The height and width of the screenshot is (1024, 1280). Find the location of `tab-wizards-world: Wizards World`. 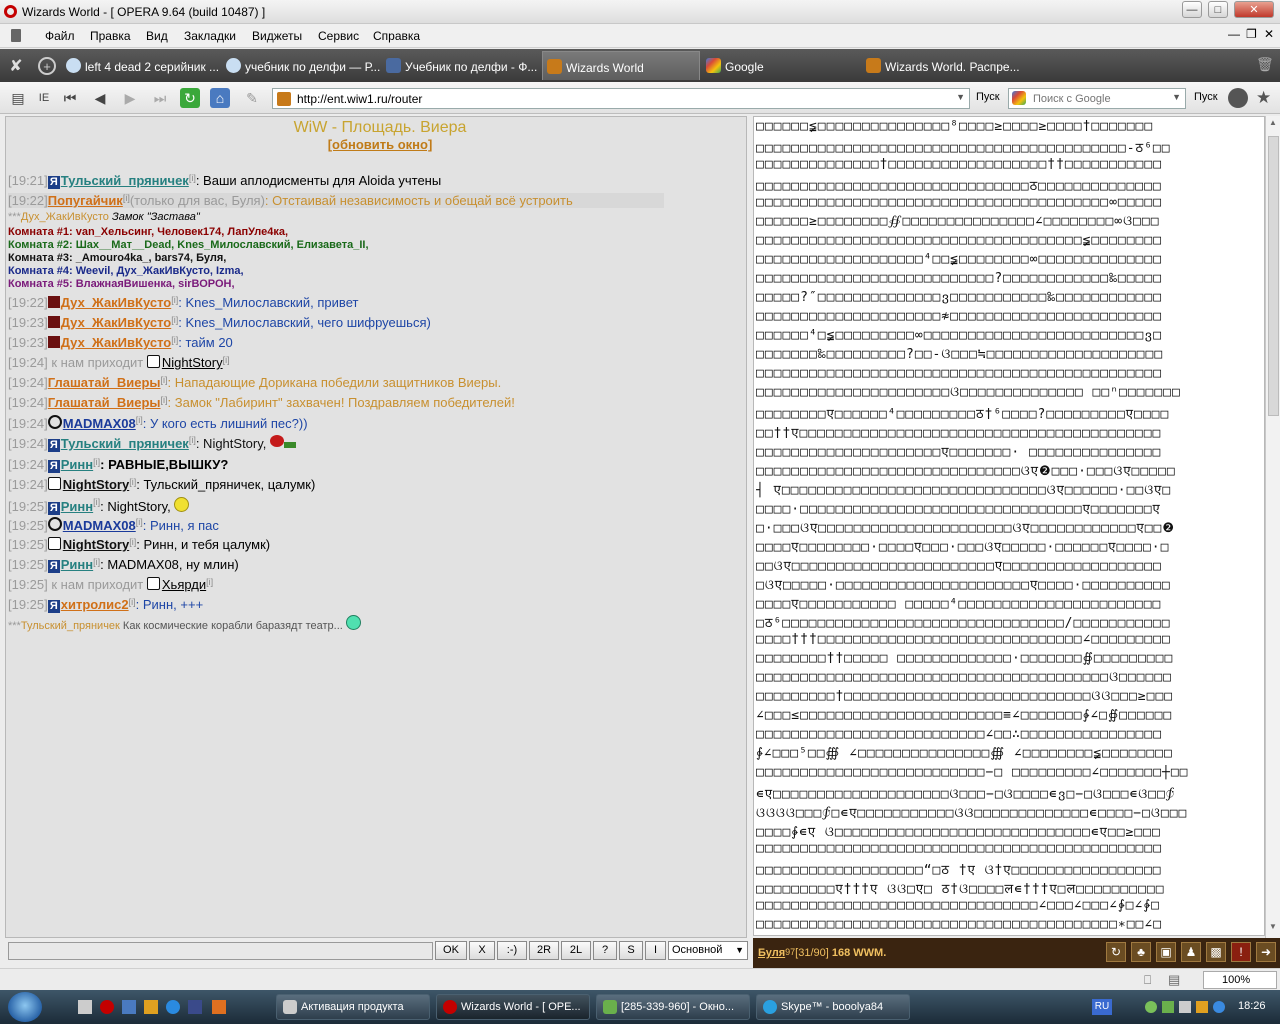

tab-wizards-world: Wizards World is located at coordinates (621, 65).